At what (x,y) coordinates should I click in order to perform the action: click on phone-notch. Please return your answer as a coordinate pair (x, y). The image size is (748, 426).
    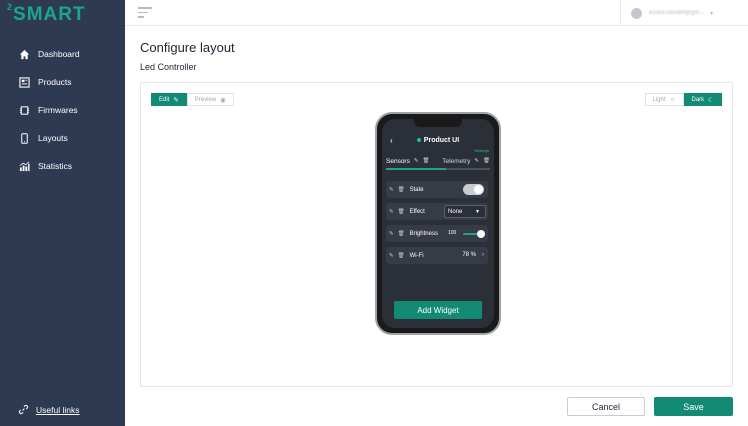
    Looking at the image, I should click on (438, 123).